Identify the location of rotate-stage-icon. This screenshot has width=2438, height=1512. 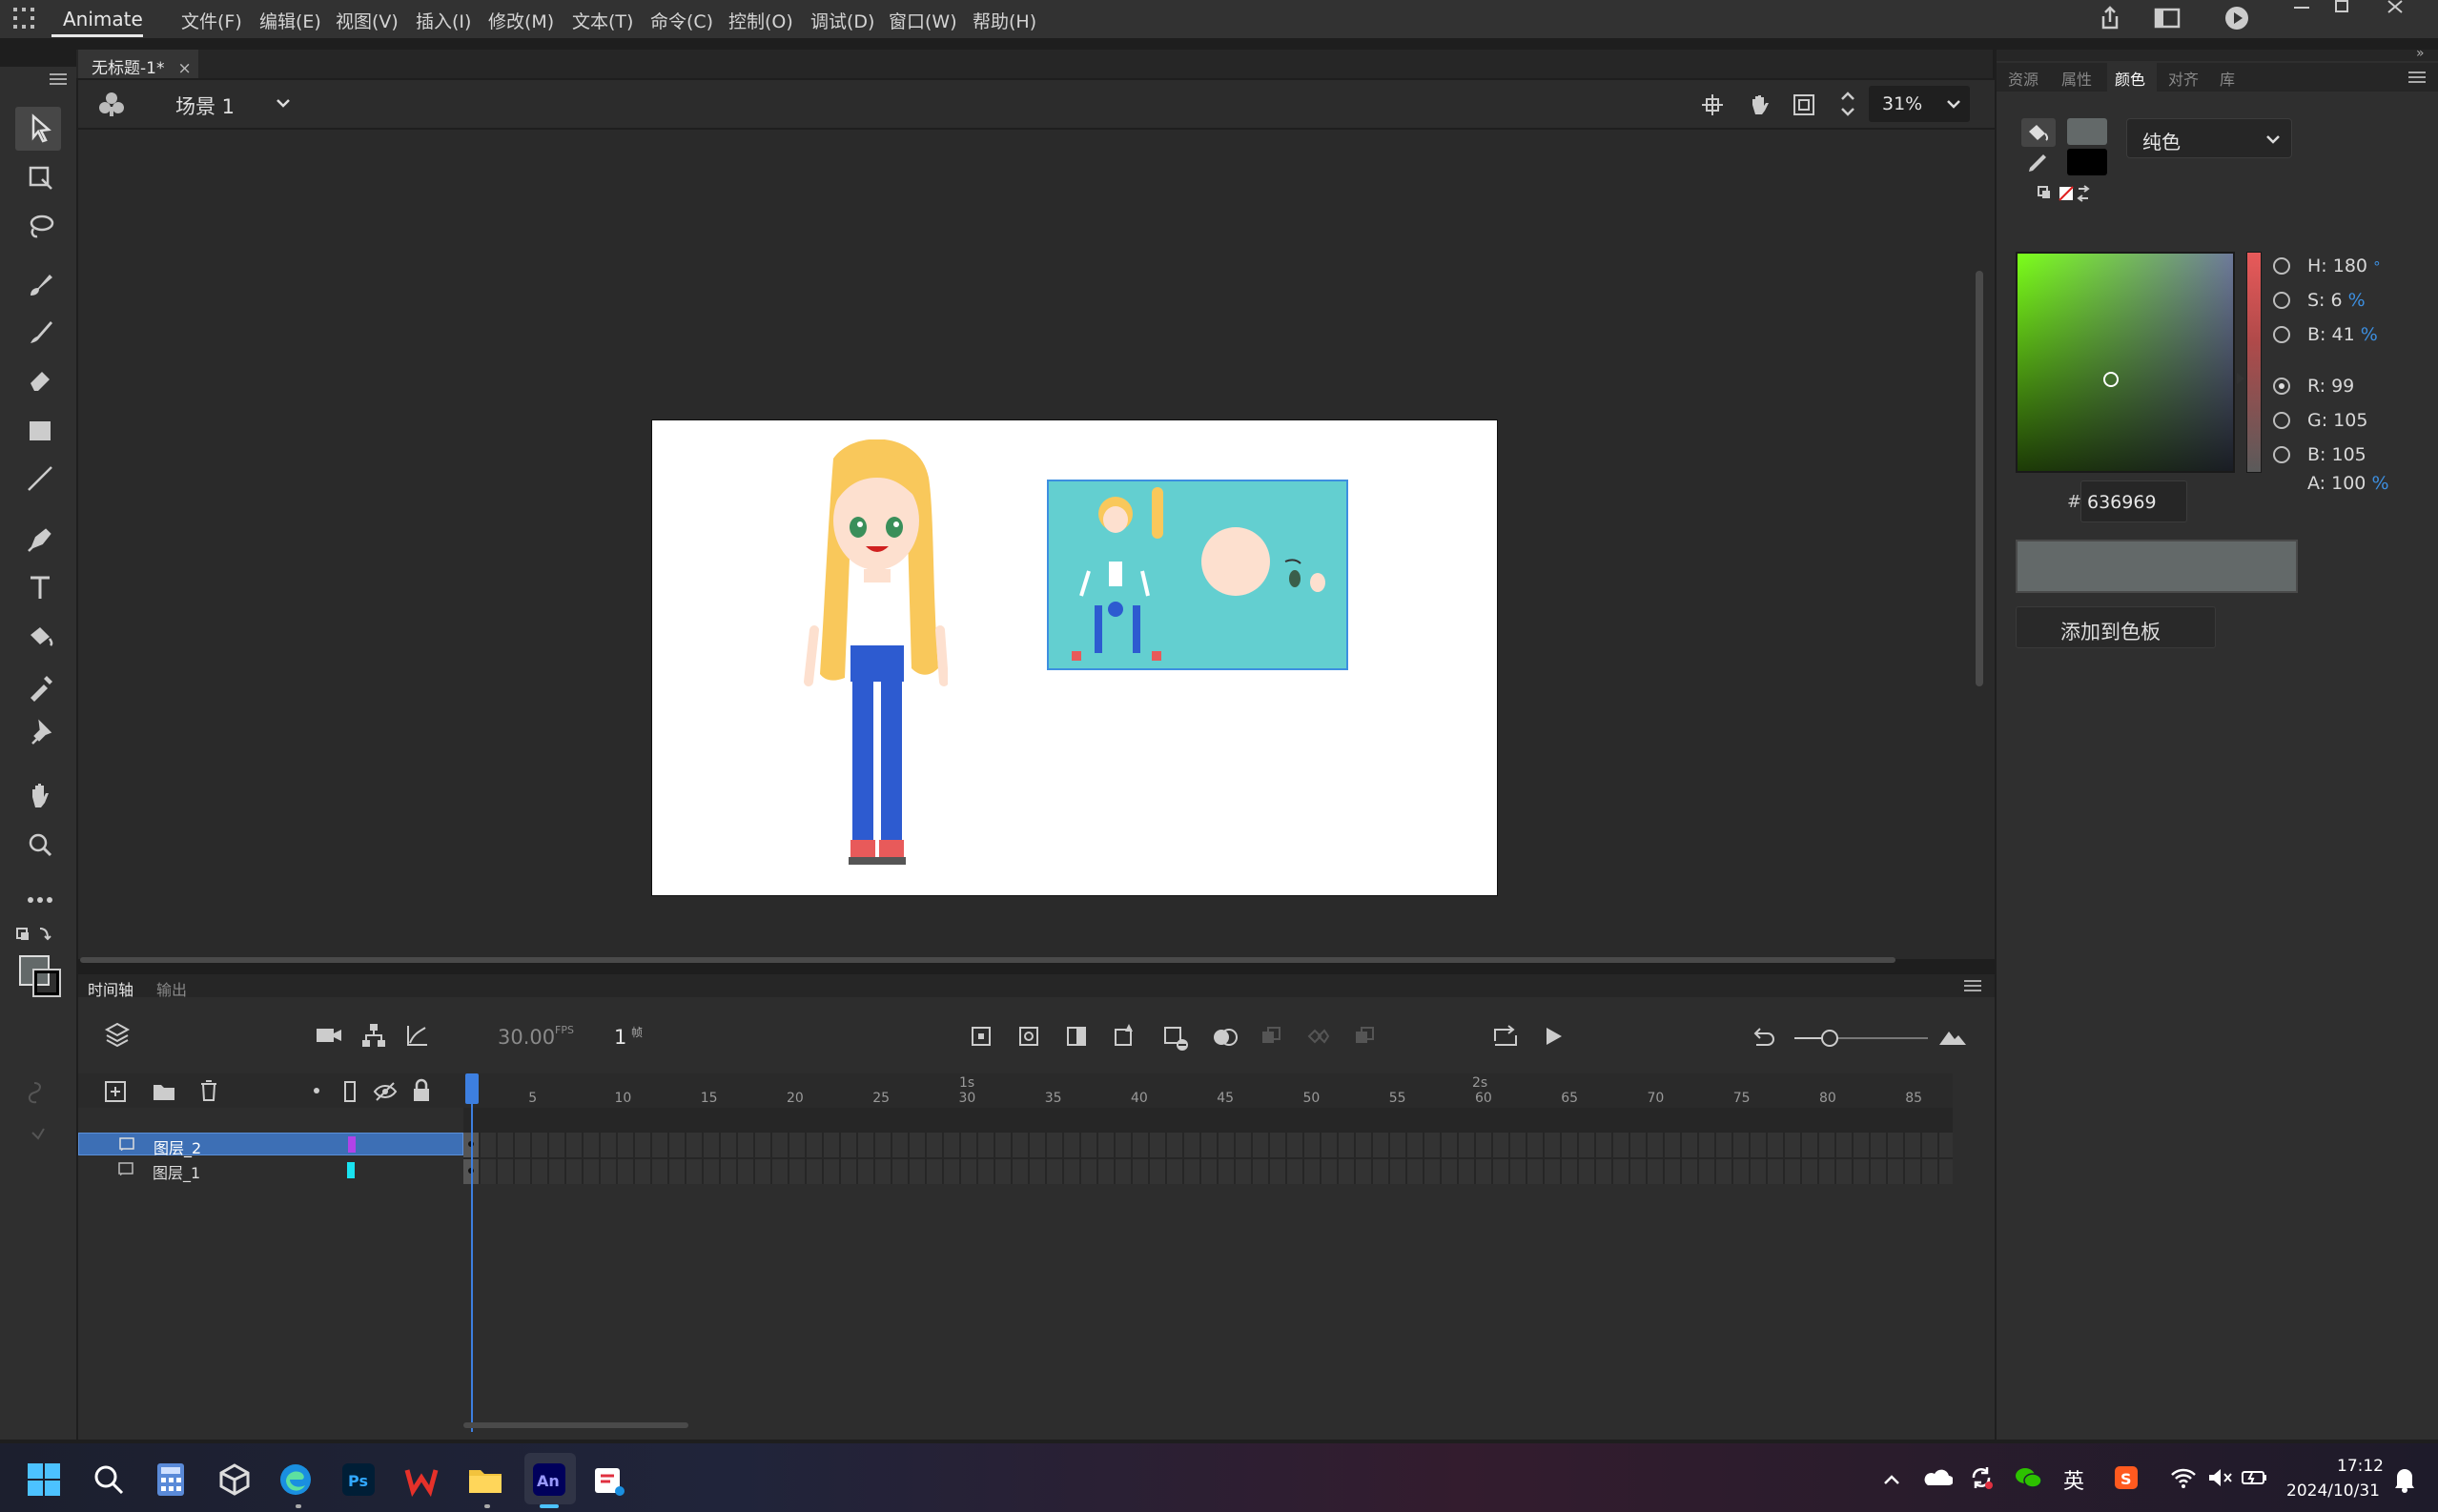
(1760, 104).